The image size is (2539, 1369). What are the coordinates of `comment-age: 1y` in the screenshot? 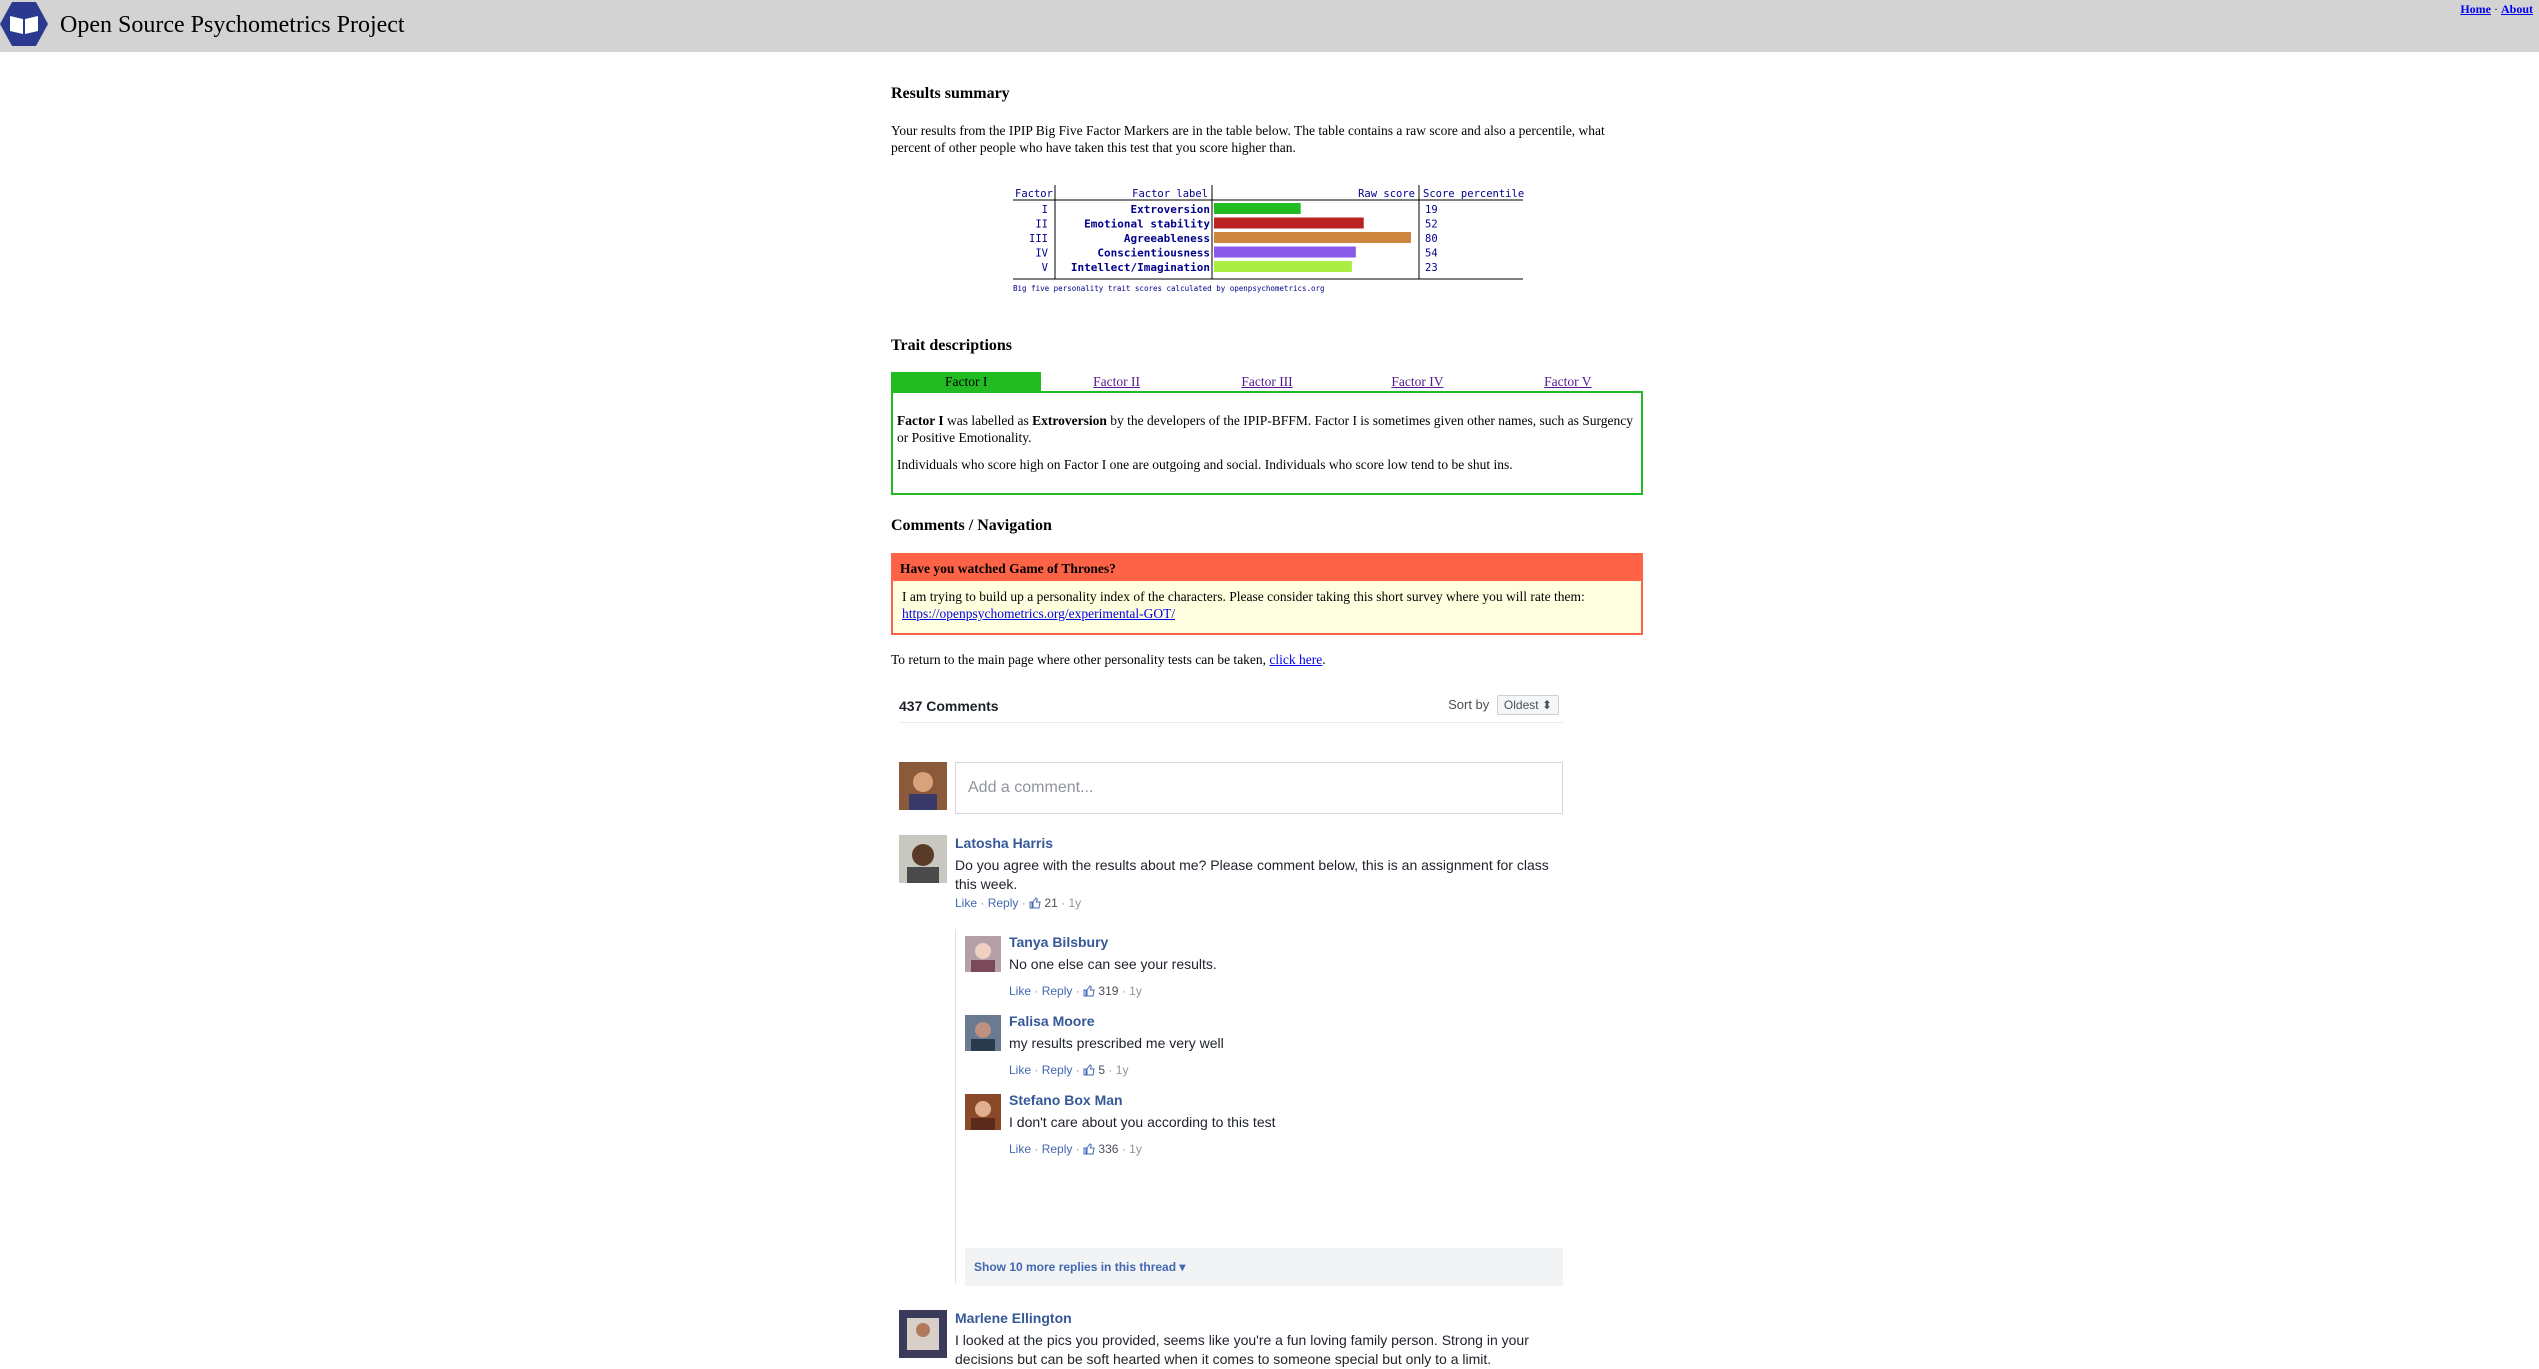 It's located at (1122, 1070).